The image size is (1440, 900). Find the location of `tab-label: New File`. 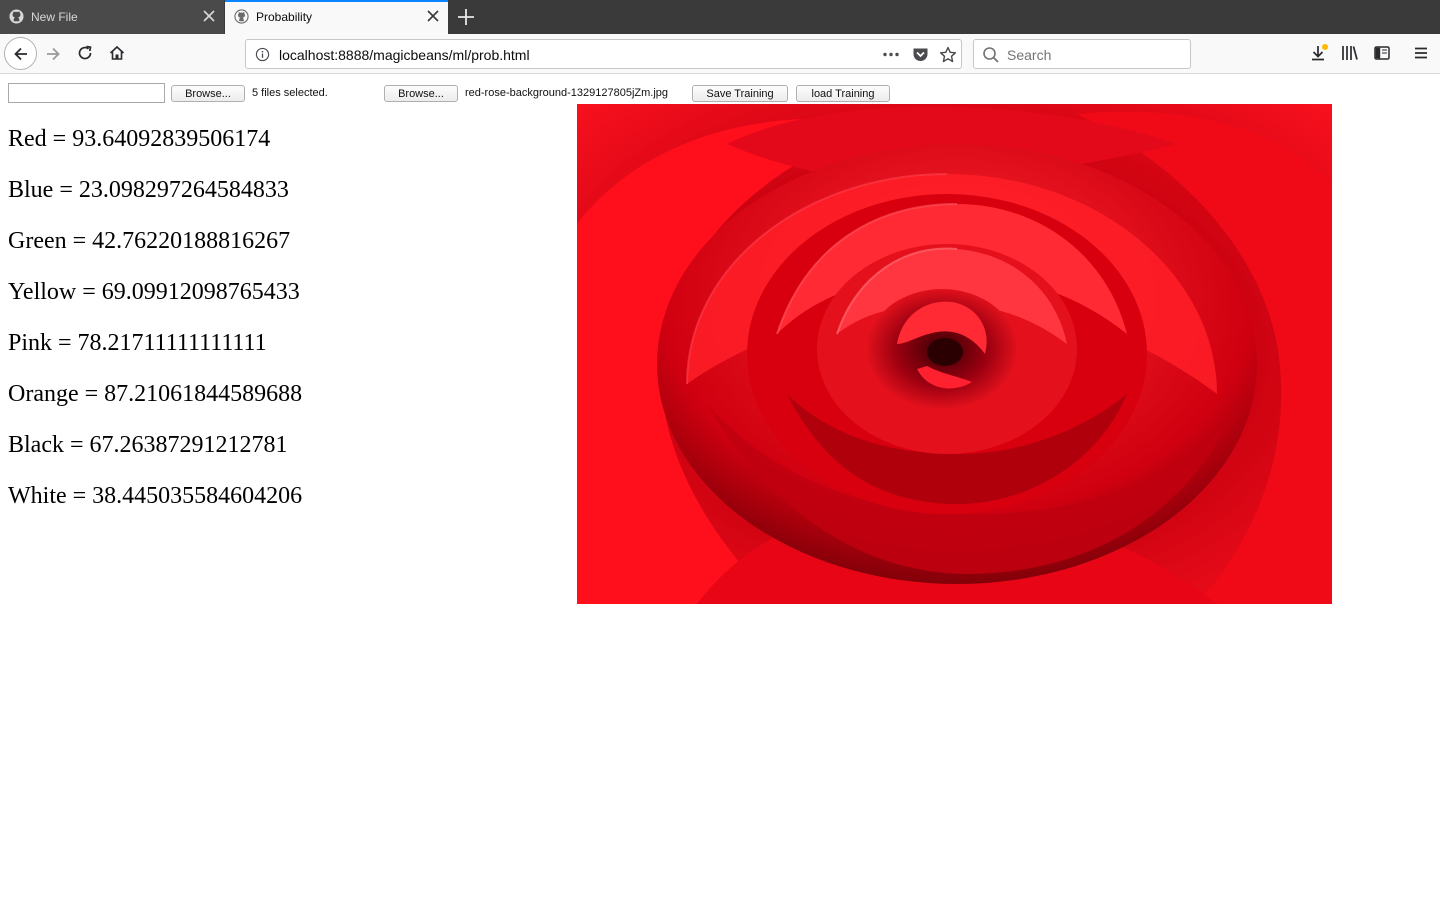

tab-label: New File is located at coordinates (54, 17).